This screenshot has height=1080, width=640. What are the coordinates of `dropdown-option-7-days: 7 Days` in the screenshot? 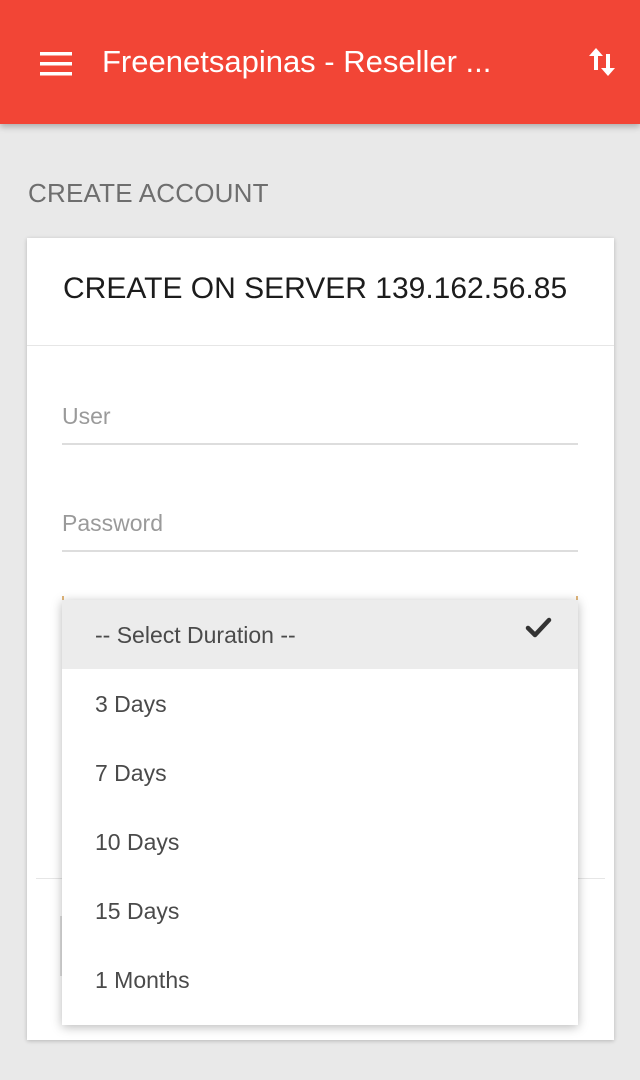 It's located at (320, 772).